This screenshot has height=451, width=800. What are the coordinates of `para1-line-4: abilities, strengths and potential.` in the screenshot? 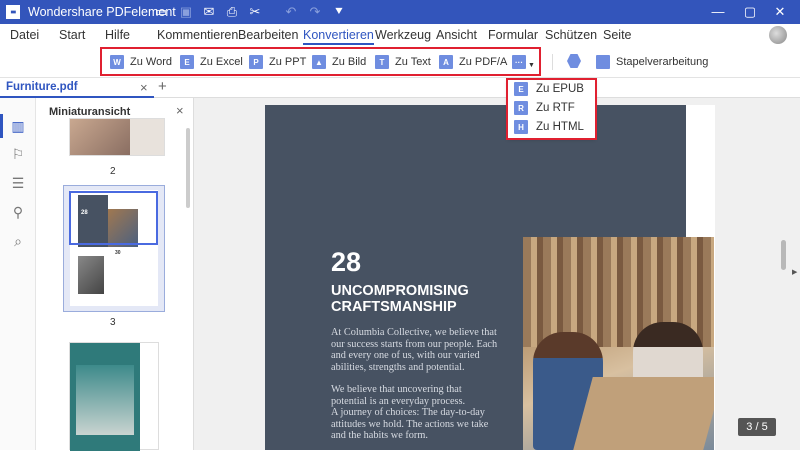 It's located at (398, 367).